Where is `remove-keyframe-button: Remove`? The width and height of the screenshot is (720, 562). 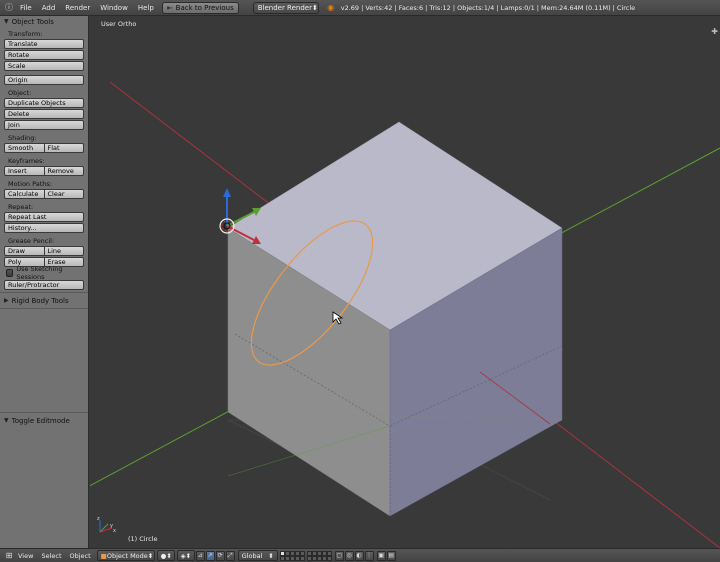 remove-keyframe-button: Remove is located at coordinates (64, 171).